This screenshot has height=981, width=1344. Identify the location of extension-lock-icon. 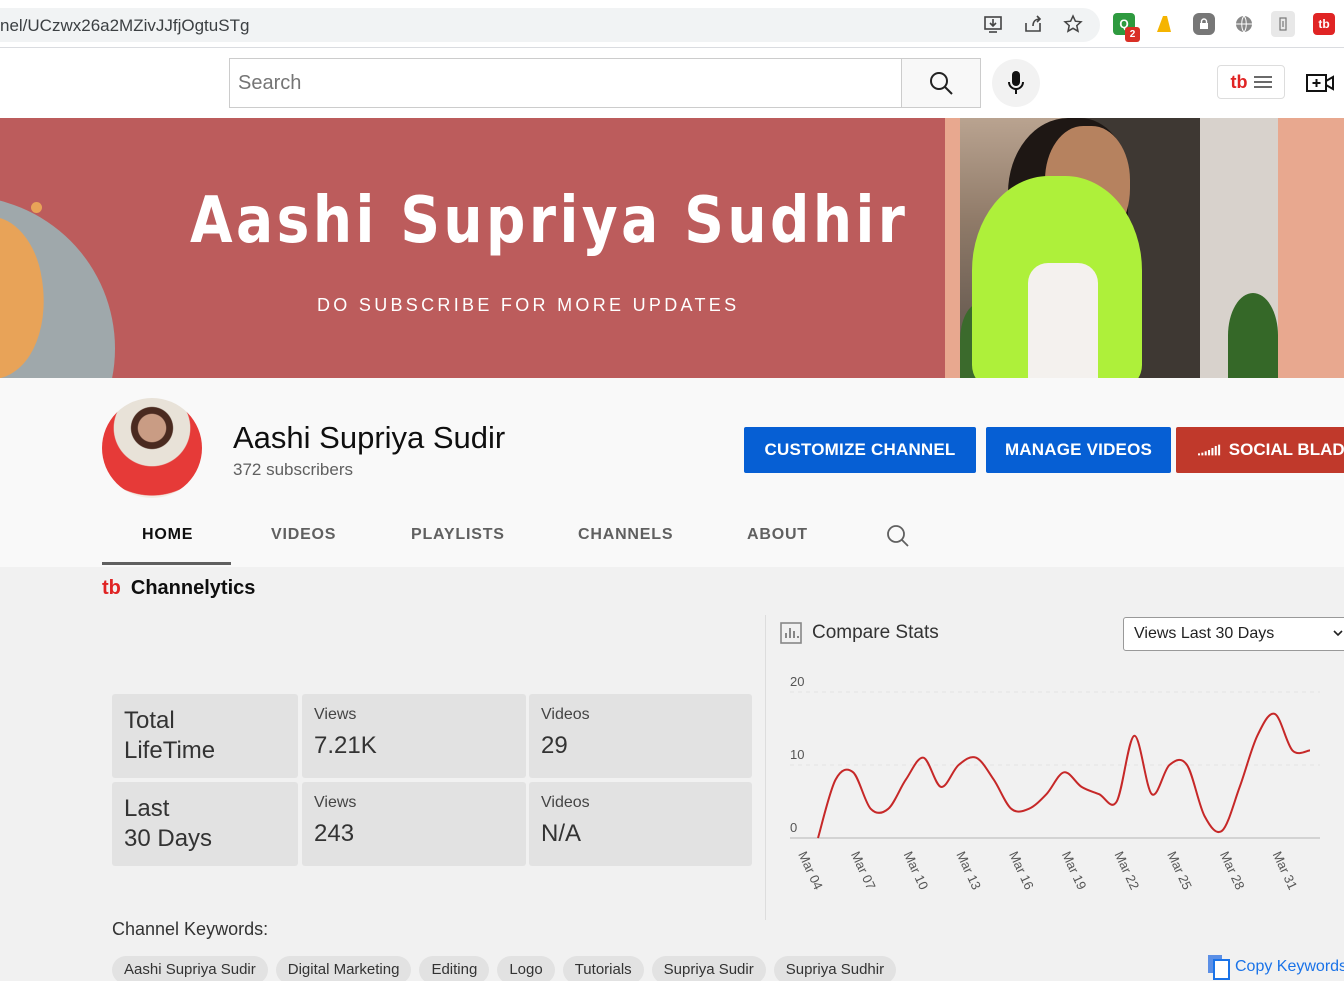
(1204, 24).